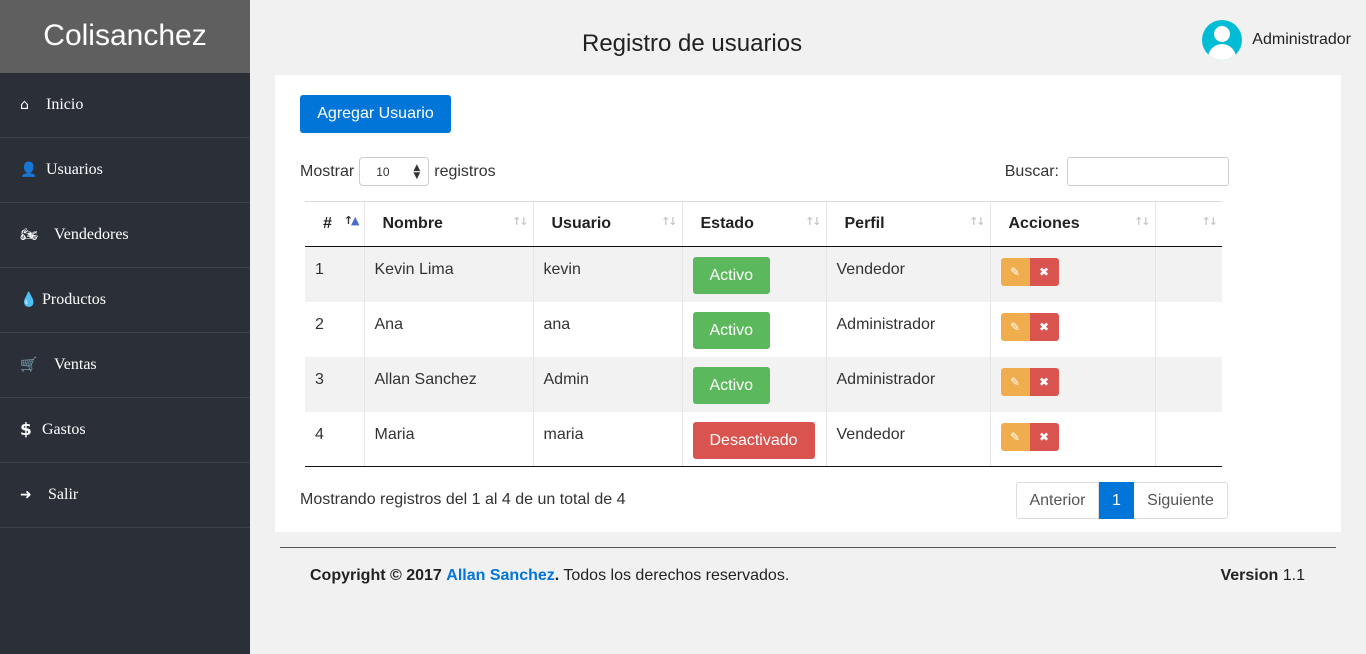 This screenshot has width=1366, height=654. I want to click on length-prefix: Mostrar, so click(327, 171).